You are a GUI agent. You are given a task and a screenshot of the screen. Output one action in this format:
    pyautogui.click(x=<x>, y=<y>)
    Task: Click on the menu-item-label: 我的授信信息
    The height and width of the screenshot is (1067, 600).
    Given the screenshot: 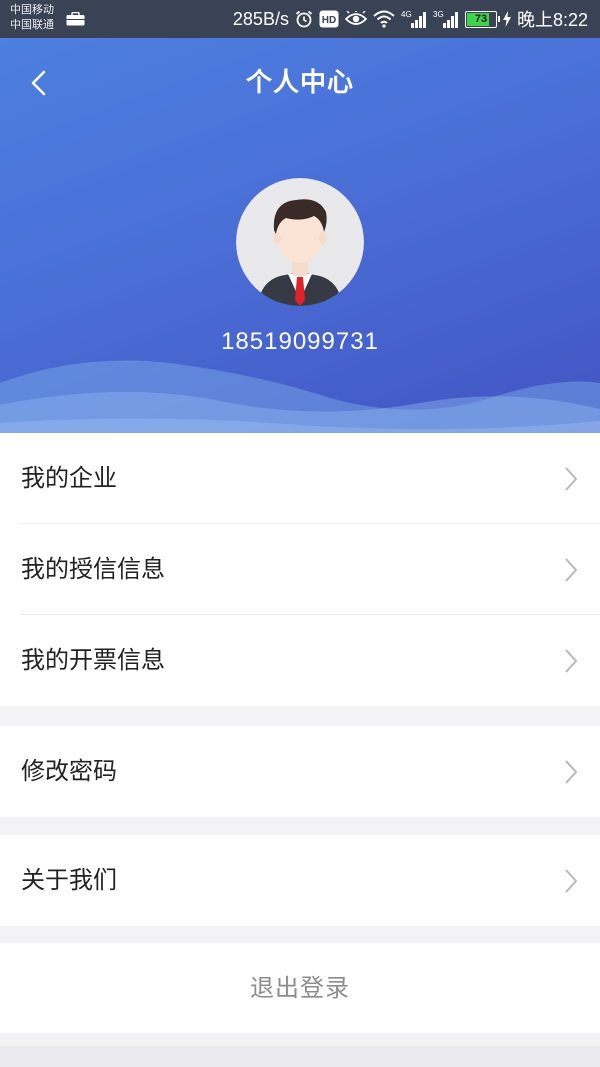 What is the action you would take?
    pyautogui.click(x=93, y=569)
    